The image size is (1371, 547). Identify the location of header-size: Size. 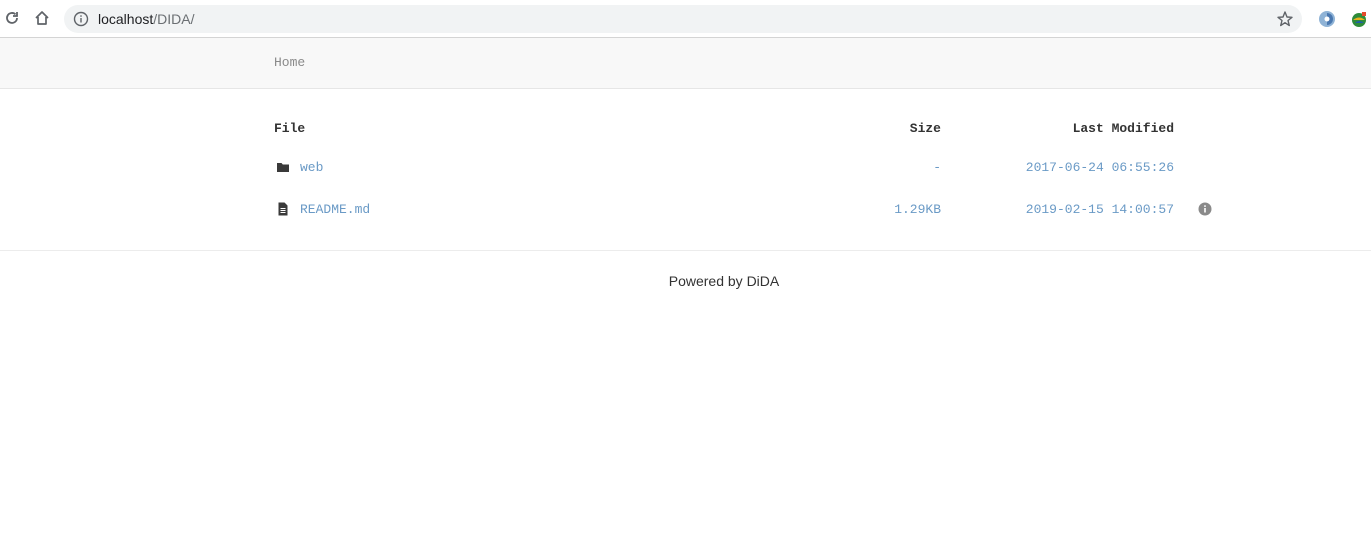
(925, 128).